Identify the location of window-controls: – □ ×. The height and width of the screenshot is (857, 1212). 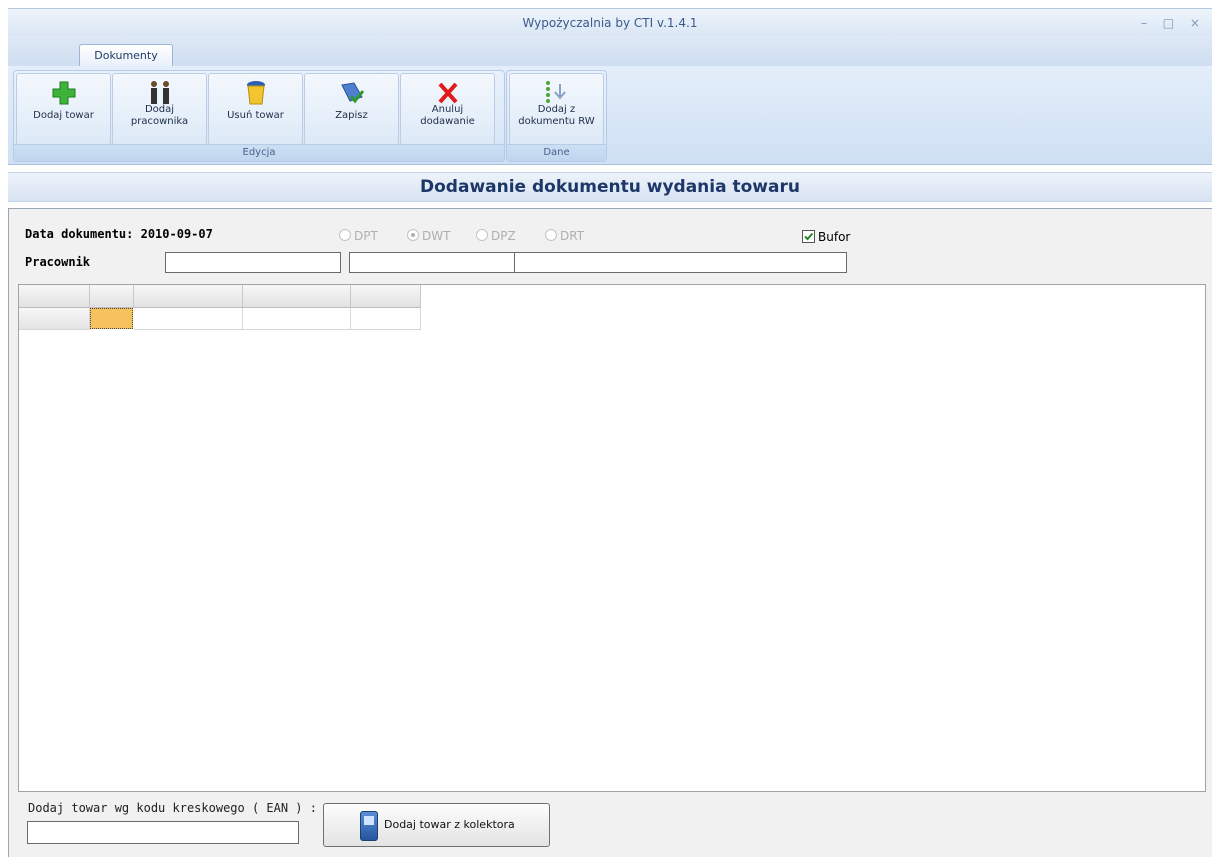
(1173, 23).